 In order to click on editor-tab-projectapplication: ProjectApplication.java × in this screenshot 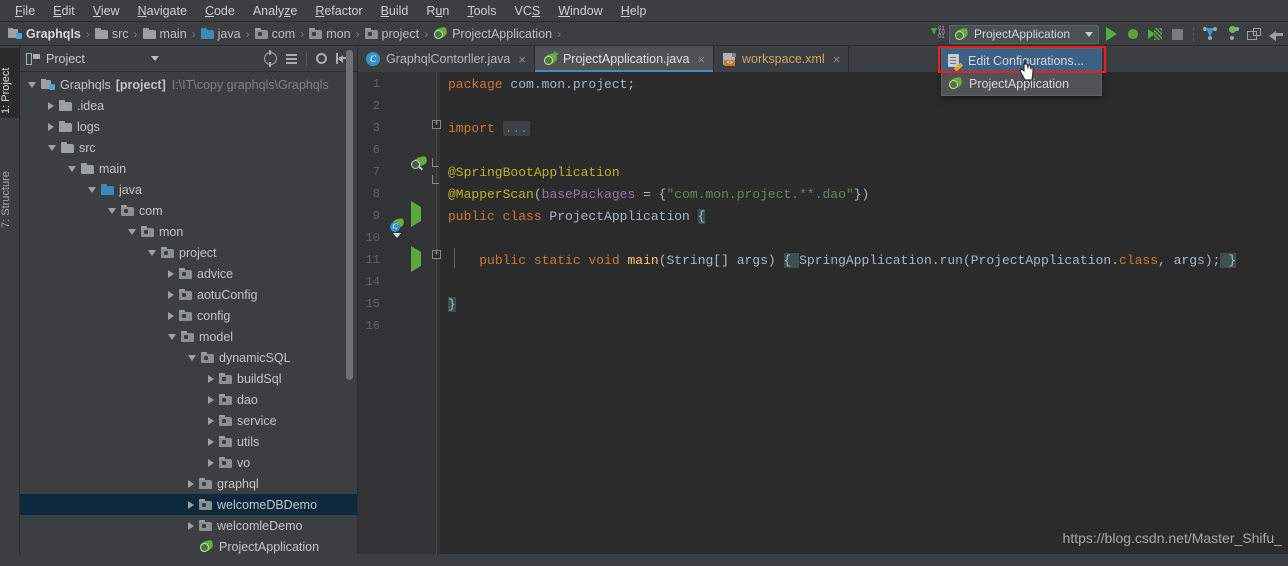, I will do `click(624, 59)`.